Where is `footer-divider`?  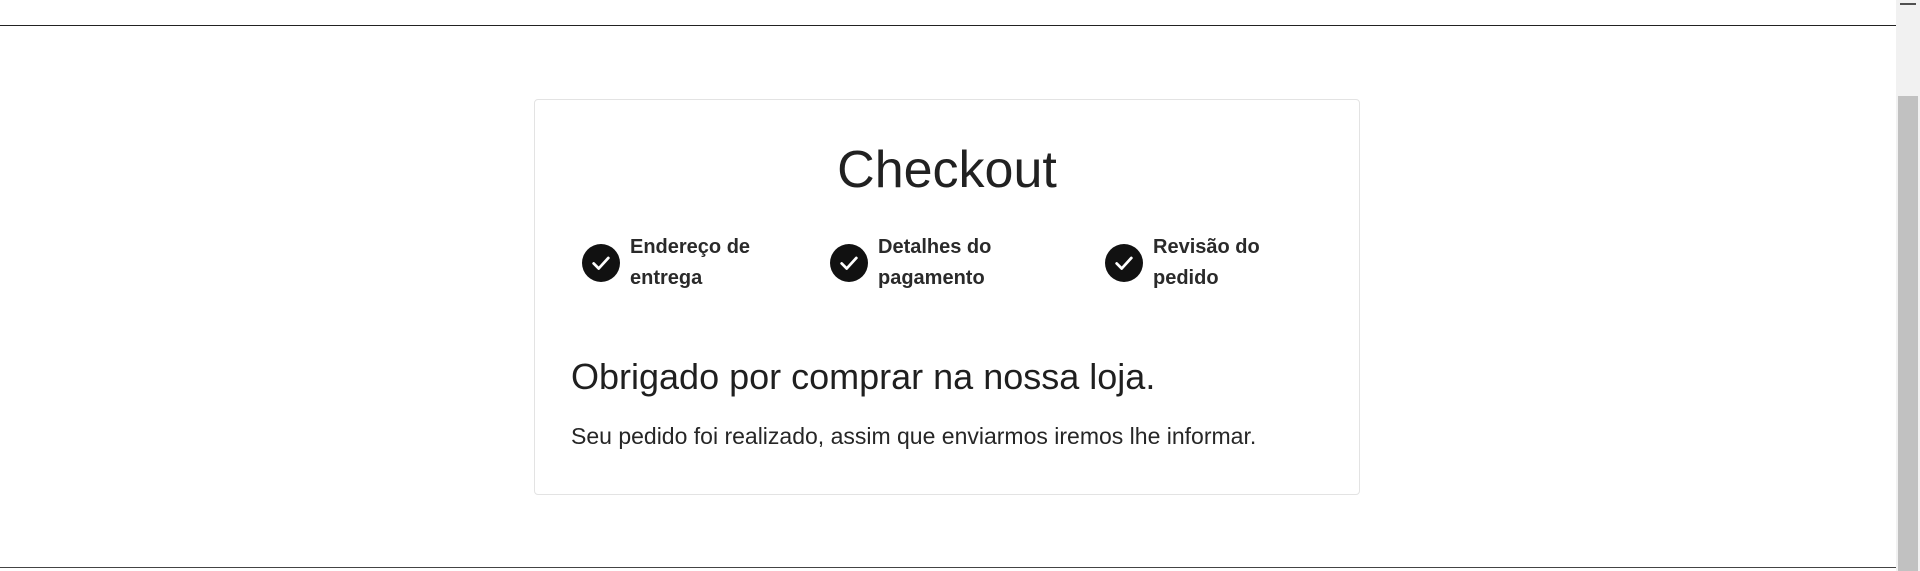 footer-divider is located at coordinates (948, 567).